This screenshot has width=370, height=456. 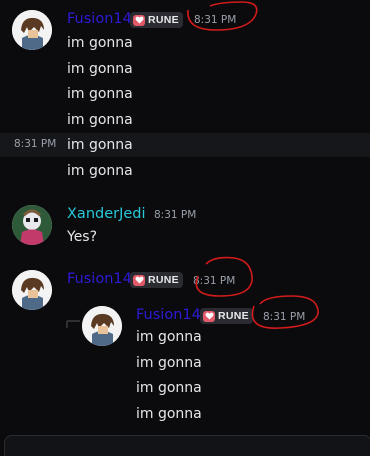 What do you see at coordinates (106, 214) in the screenshot?
I see `username-xanderjedi: XanderJedi` at bounding box center [106, 214].